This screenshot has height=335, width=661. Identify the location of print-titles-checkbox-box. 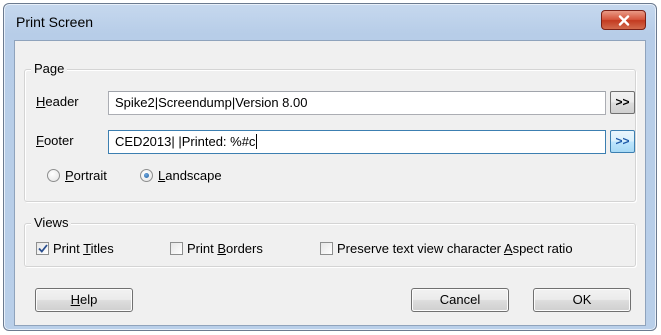
(42, 248).